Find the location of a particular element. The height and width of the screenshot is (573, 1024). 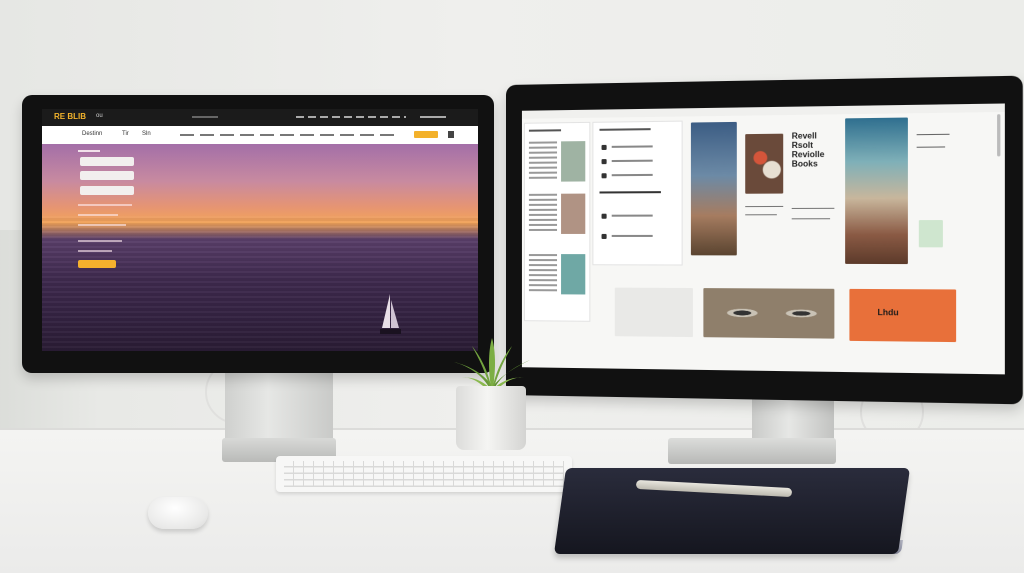

keyboard-keys is located at coordinates (424, 474).